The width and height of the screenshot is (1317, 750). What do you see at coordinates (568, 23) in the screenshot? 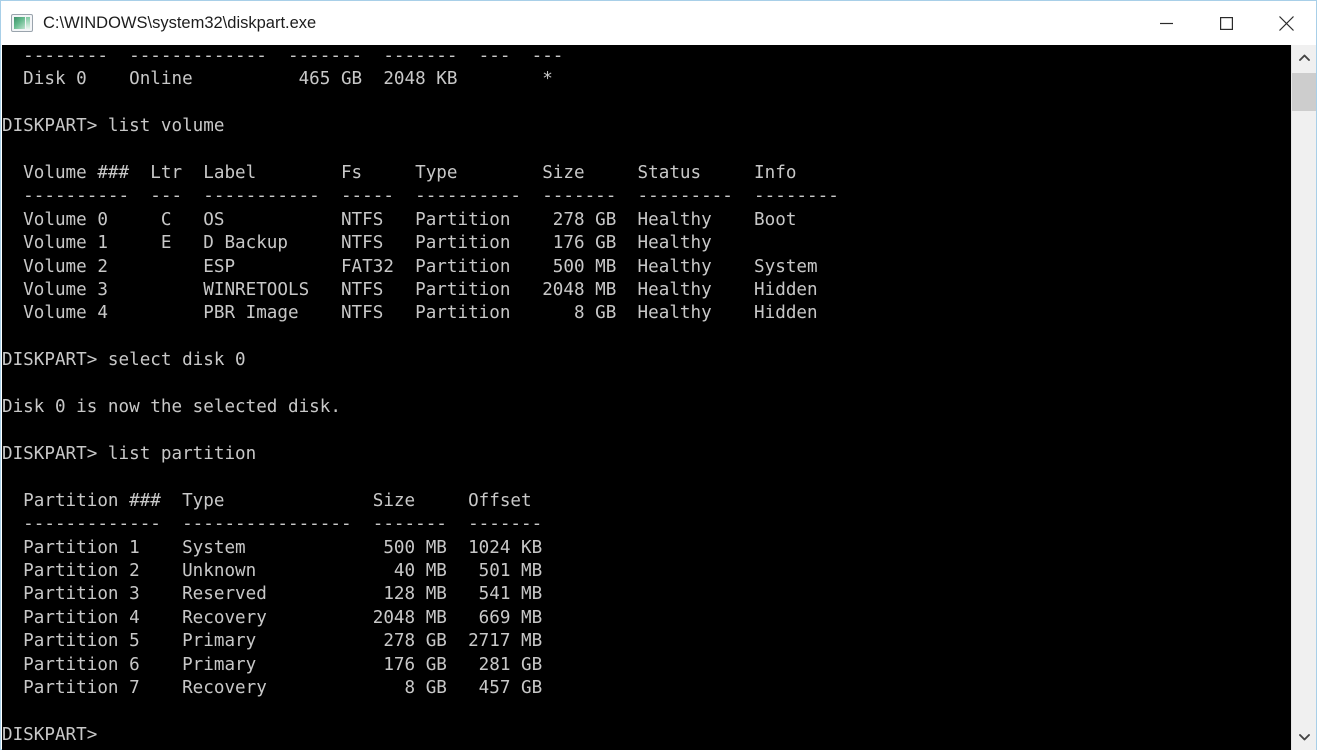
I see `title-bar-left: C:\WINDOWS\system32\diskpart.exe` at bounding box center [568, 23].